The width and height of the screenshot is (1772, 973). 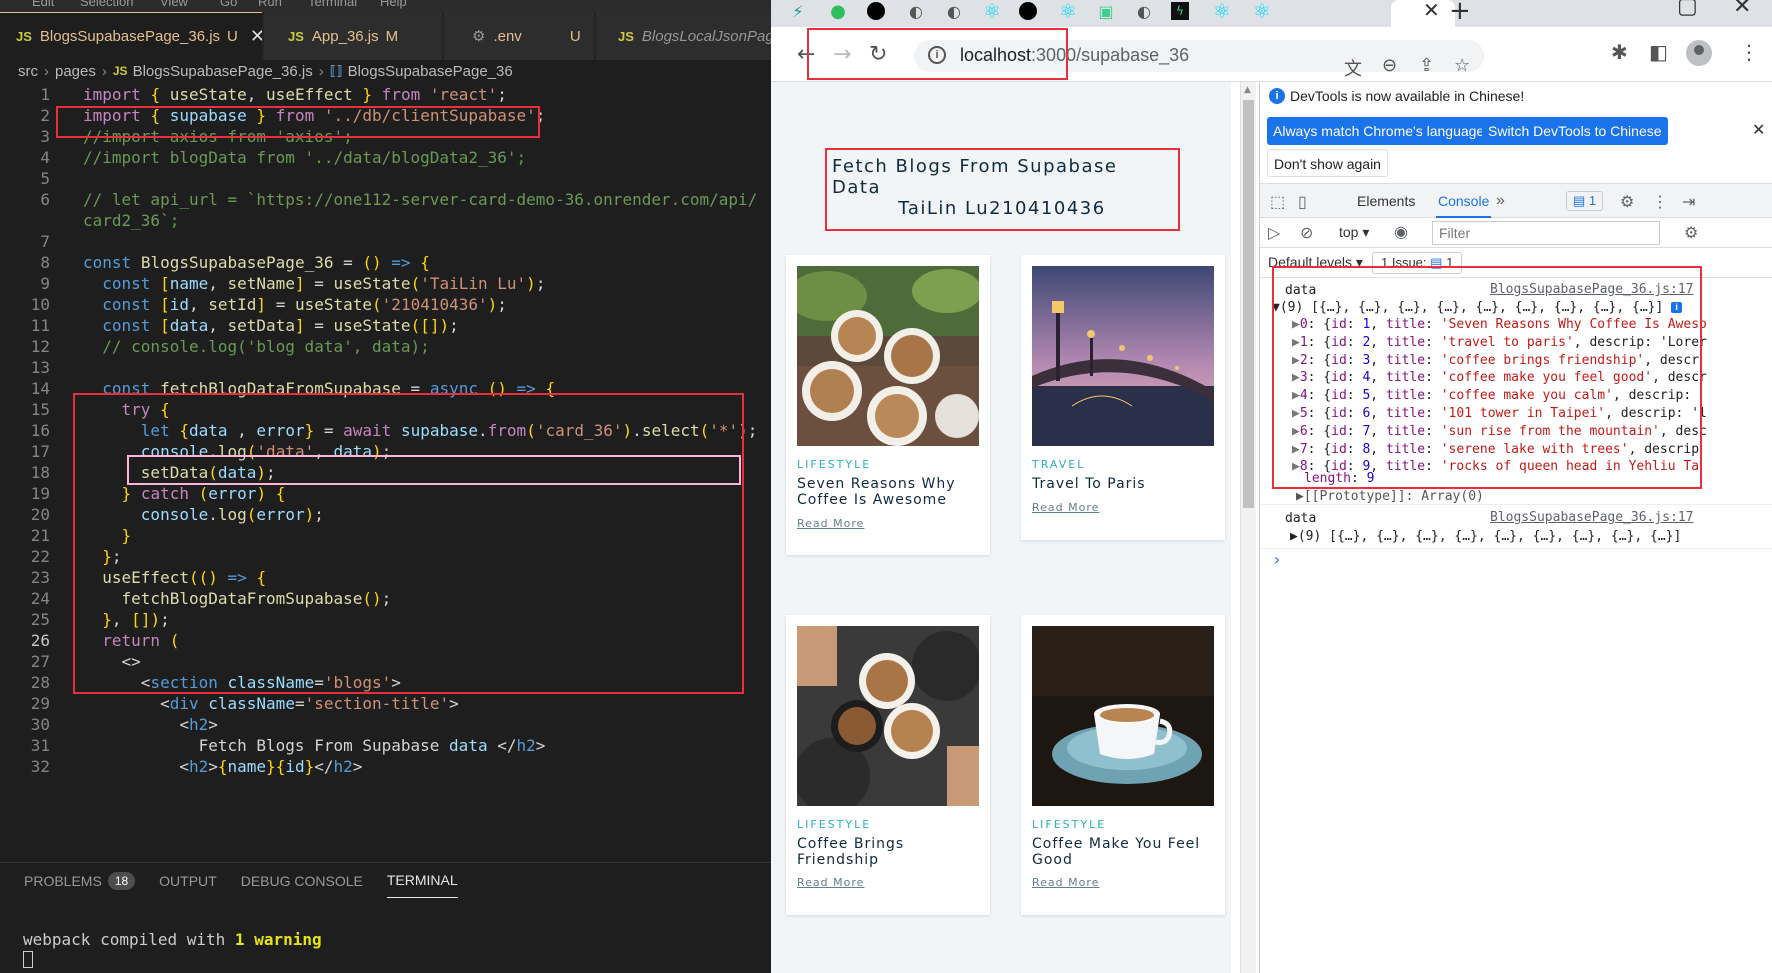 I want to click on back-arrow-icon: ←, so click(x=806, y=54).